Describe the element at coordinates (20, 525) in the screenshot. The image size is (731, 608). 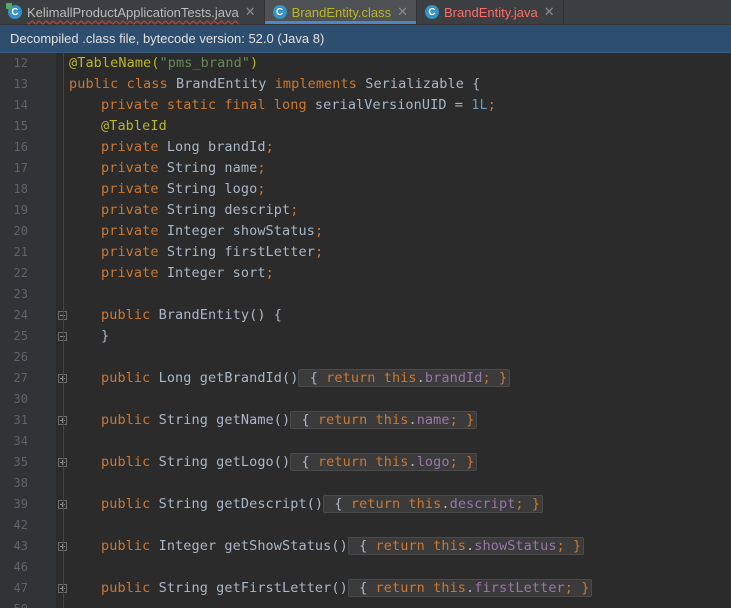
I see `line-number: 42` at that location.